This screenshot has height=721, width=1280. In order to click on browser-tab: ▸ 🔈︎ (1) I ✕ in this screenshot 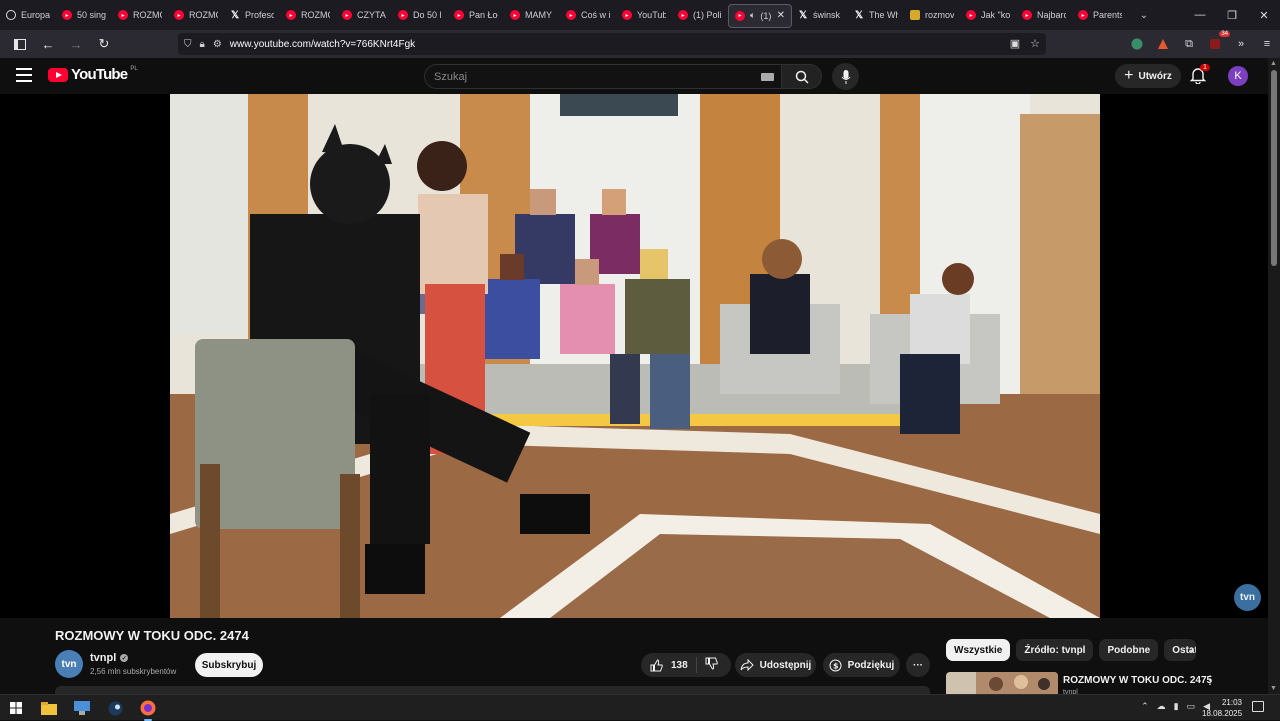, I will do `click(760, 15)`.